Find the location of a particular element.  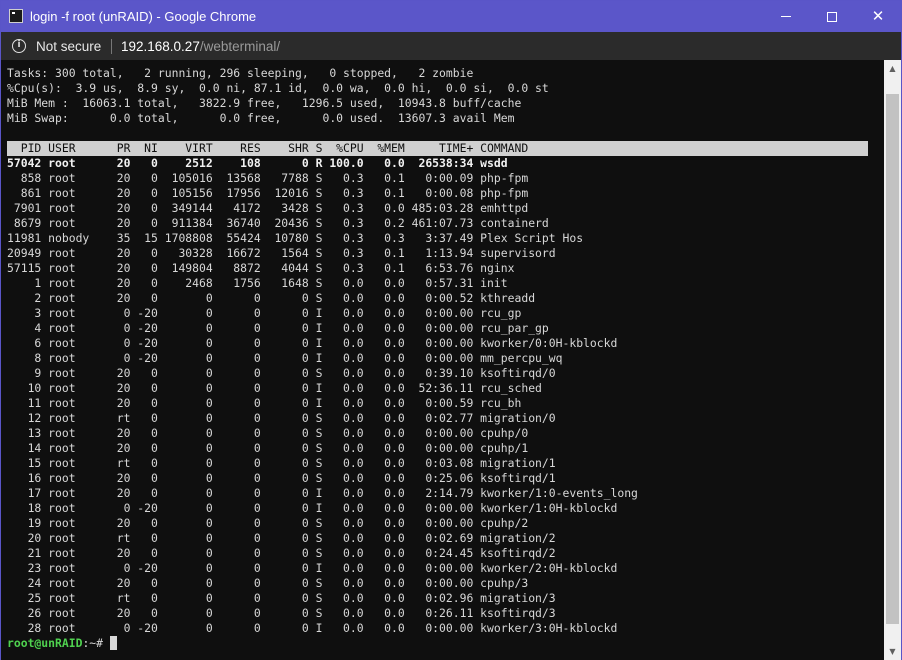

scroll-thumb is located at coordinates (892, 359).